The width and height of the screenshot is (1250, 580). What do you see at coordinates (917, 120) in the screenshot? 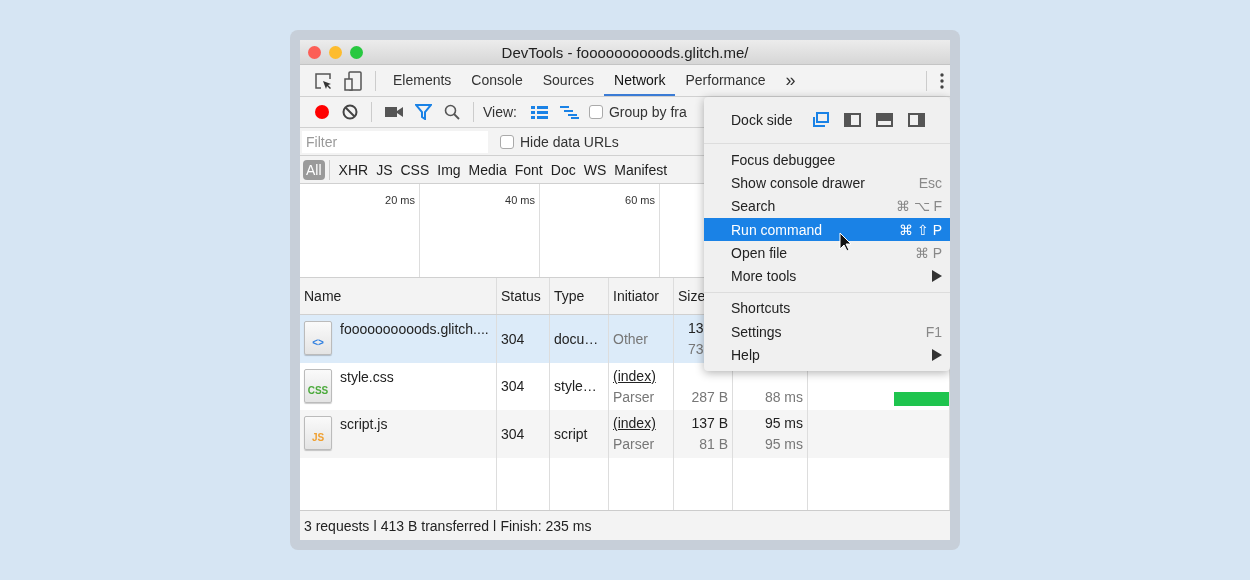
I see `dock-right-icon` at bounding box center [917, 120].